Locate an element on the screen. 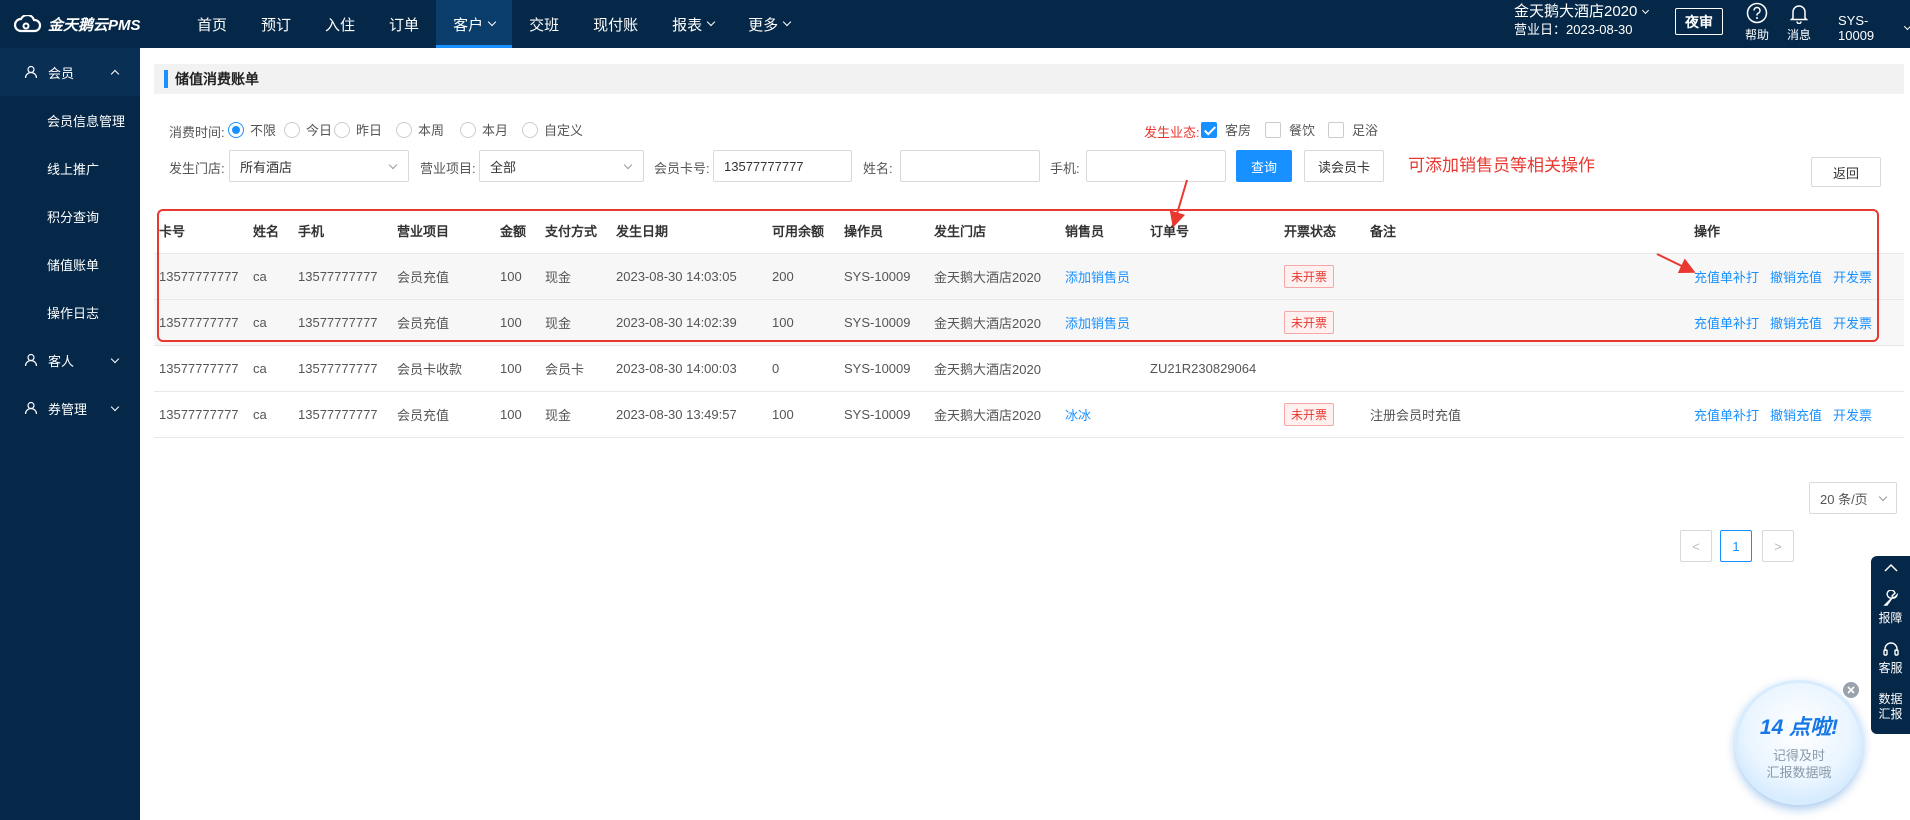 The width and height of the screenshot is (1910, 820). nav-item-3: 订单 is located at coordinates (404, 24).